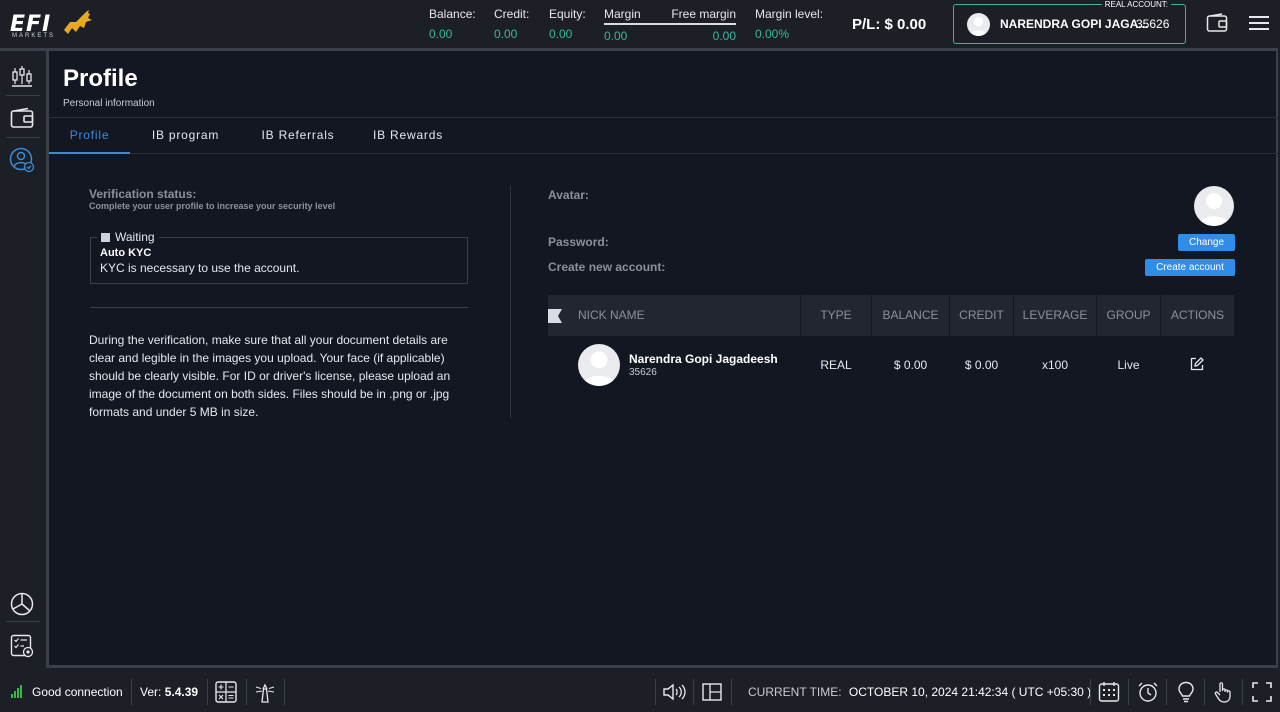 This screenshot has height=712, width=1280. I want to click on lighthouse-icon, so click(265, 693).